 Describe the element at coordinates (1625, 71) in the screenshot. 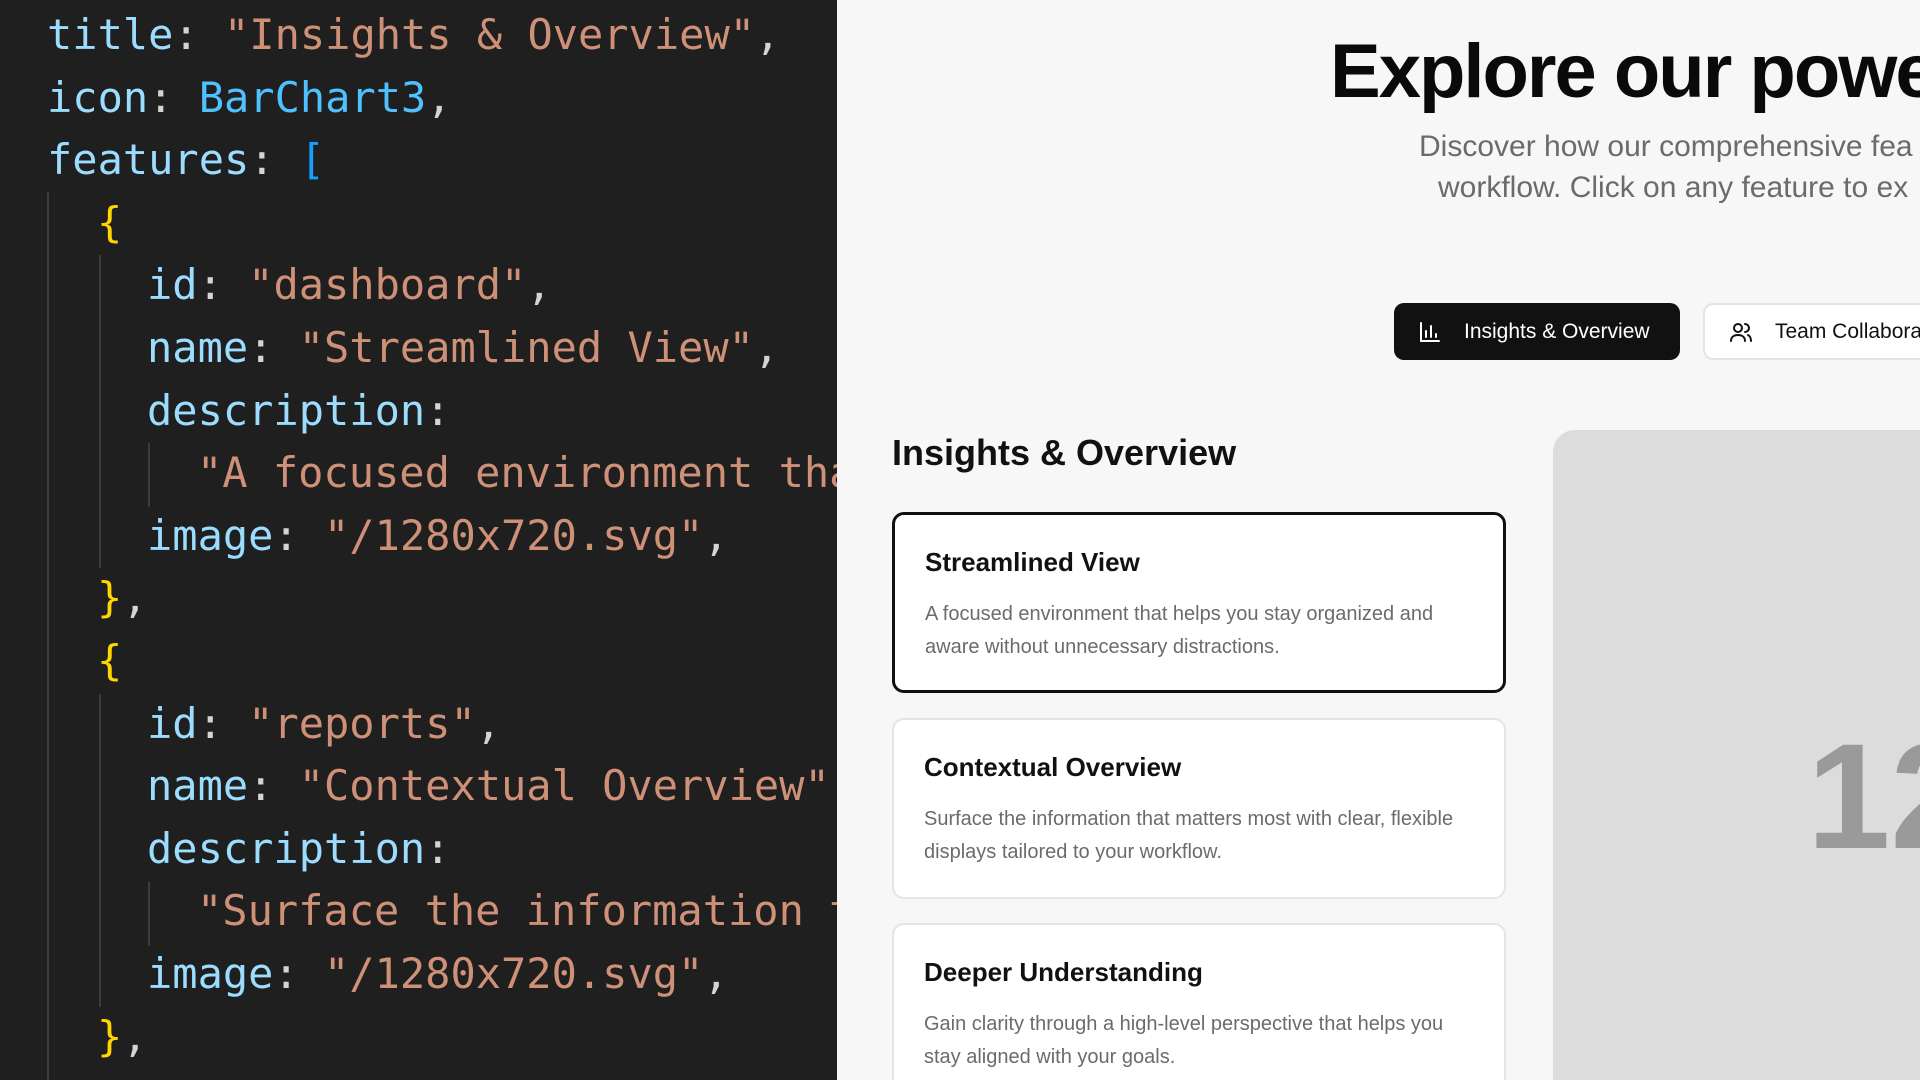

I see `hero-title: Explore our power` at that location.